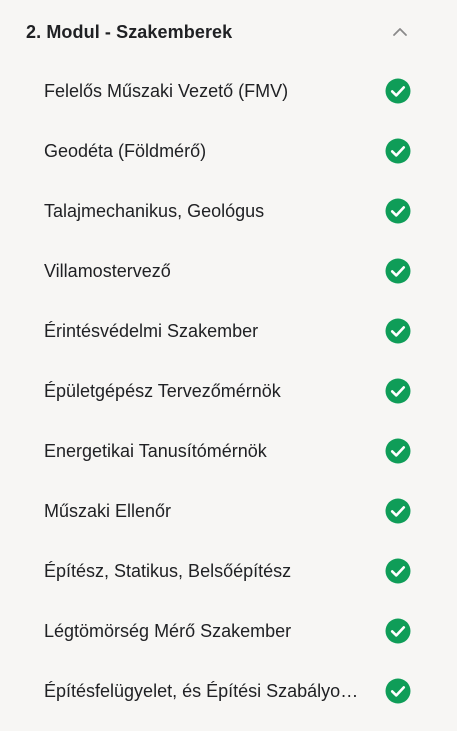  What do you see at coordinates (154, 210) in the screenshot?
I see `module-item-label: Talajmechanikus, Geológus` at bounding box center [154, 210].